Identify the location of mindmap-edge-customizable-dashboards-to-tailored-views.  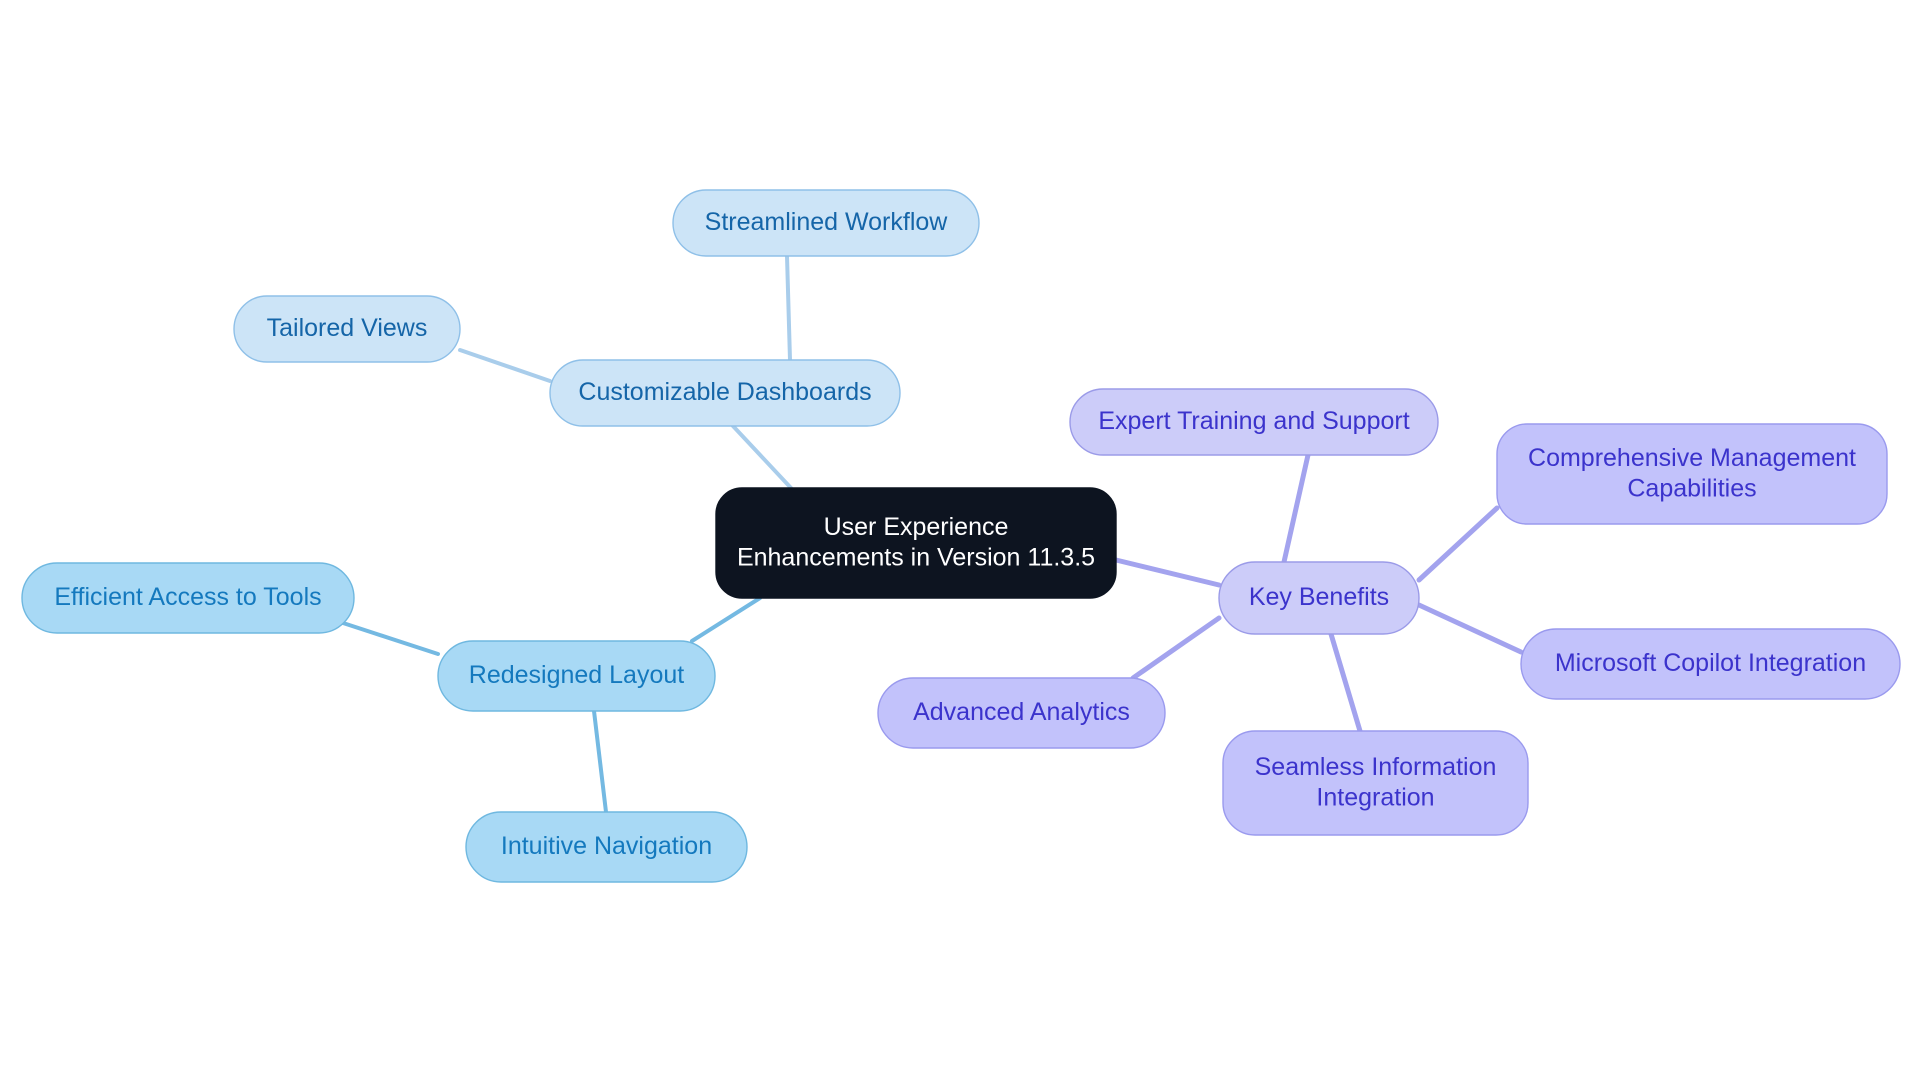
(505, 365).